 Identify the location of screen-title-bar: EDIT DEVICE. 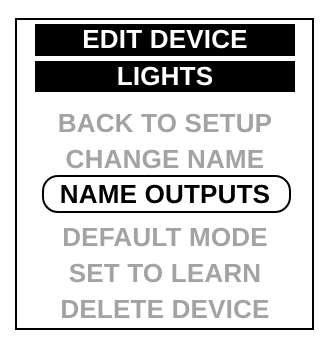
(165, 40).